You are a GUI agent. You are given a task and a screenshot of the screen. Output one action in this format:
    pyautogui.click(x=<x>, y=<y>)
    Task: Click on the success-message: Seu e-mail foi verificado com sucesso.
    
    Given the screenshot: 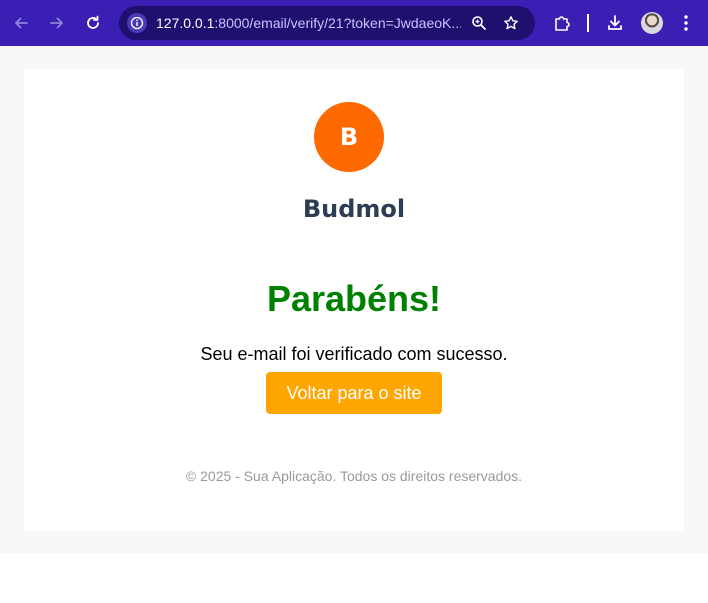 What is the action you would take?
    pyautogui.click(x=354, y=354)
    